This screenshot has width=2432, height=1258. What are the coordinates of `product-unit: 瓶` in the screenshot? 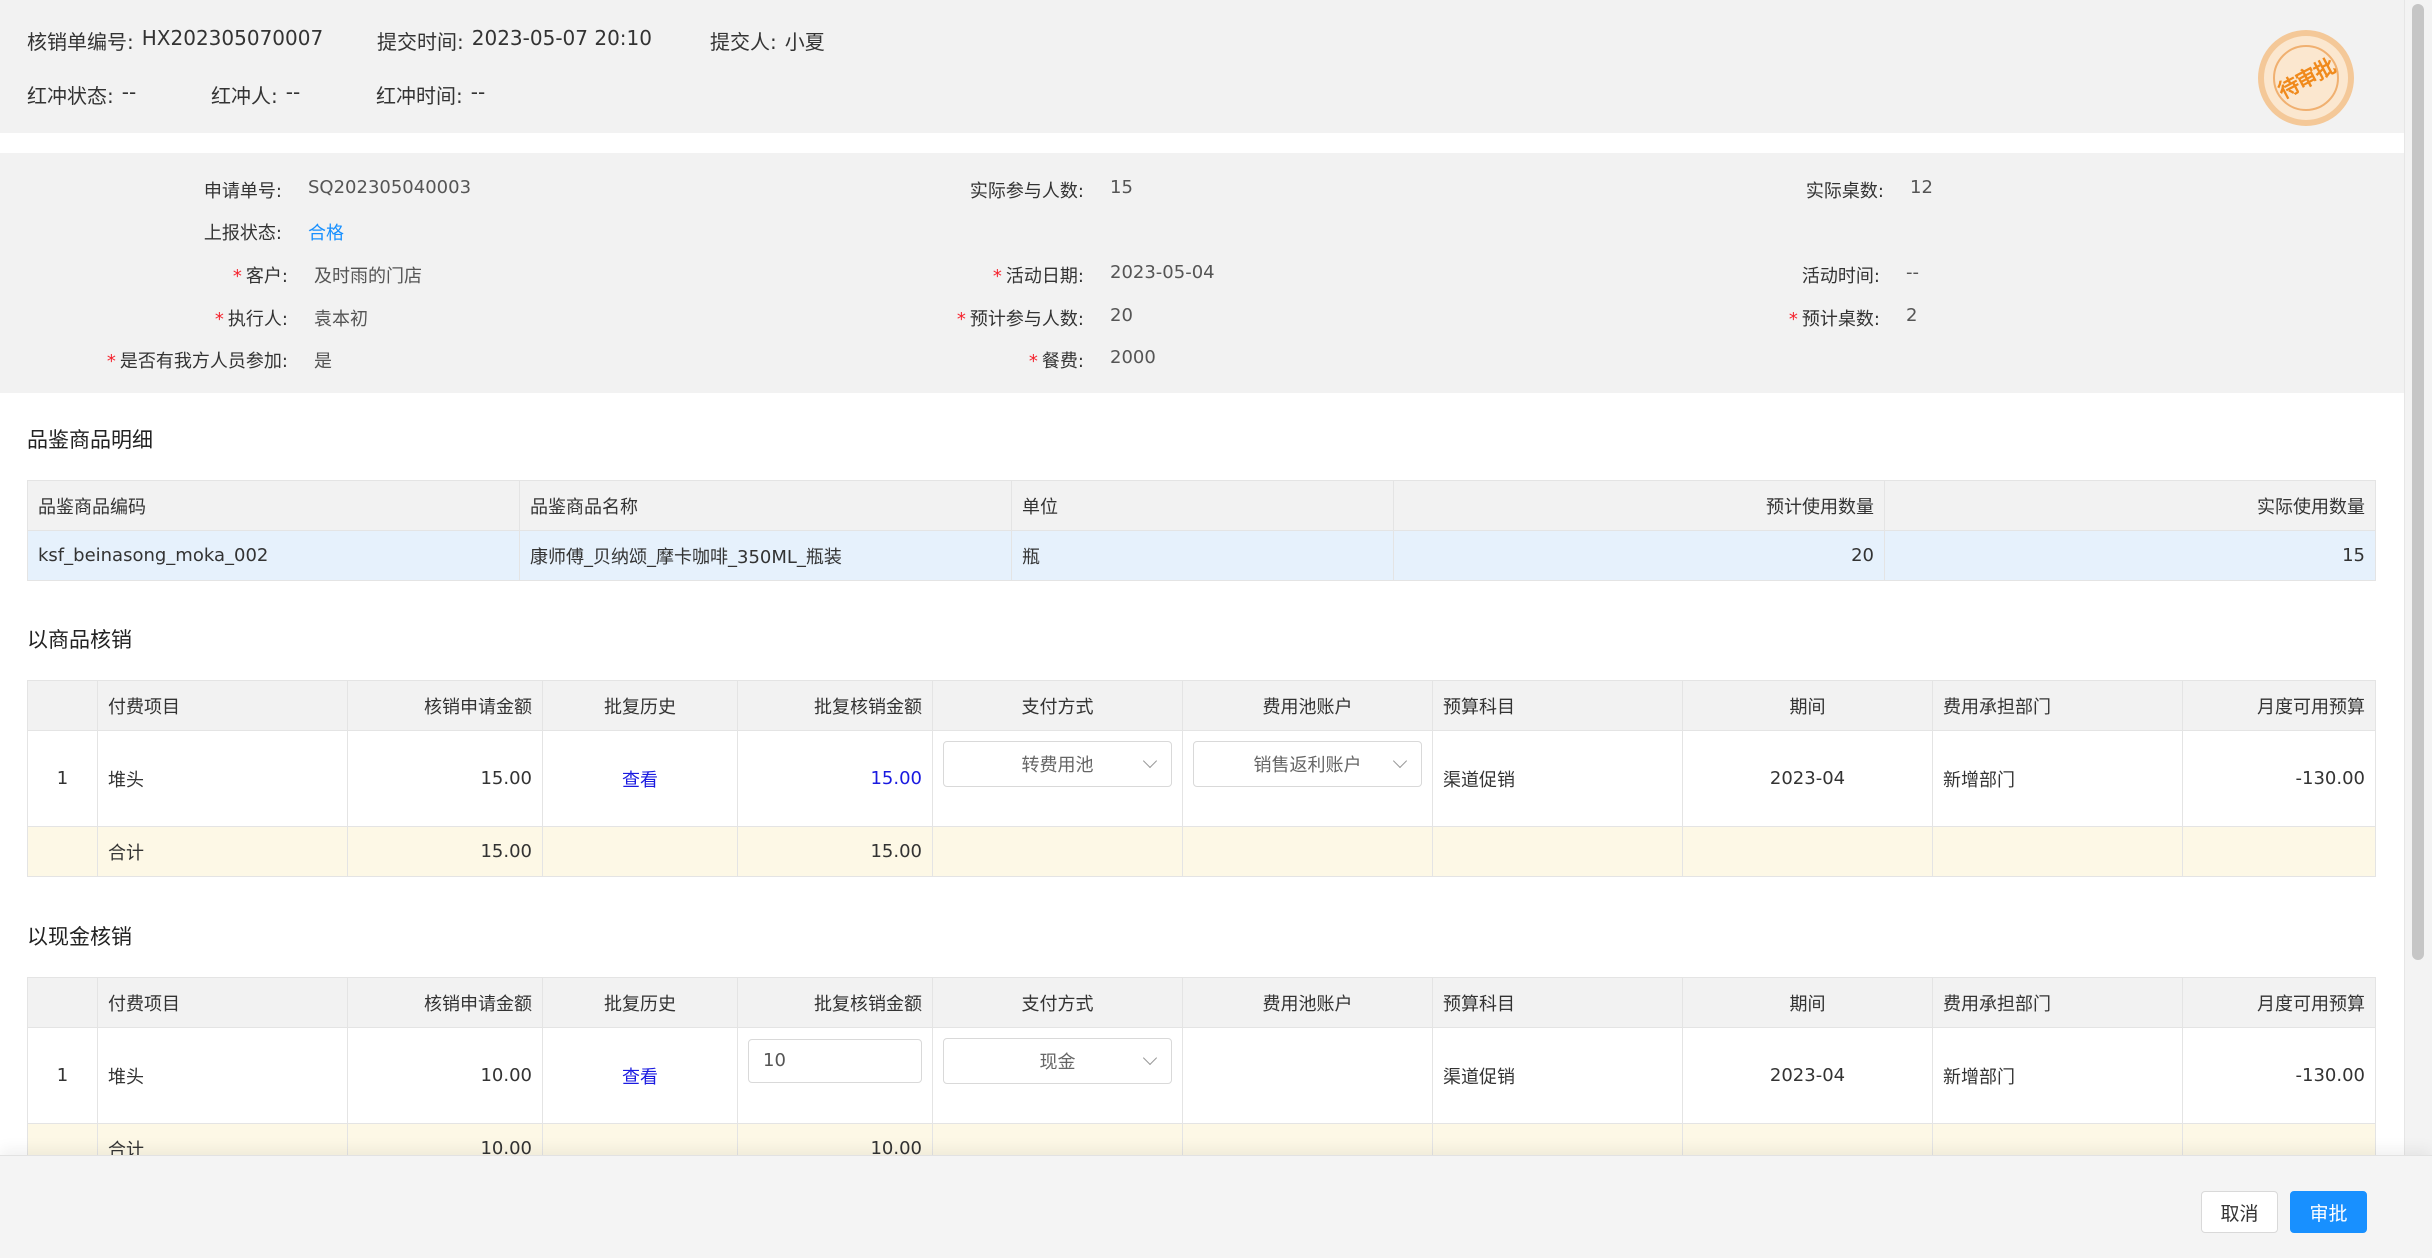 It's located at (1202, 555).